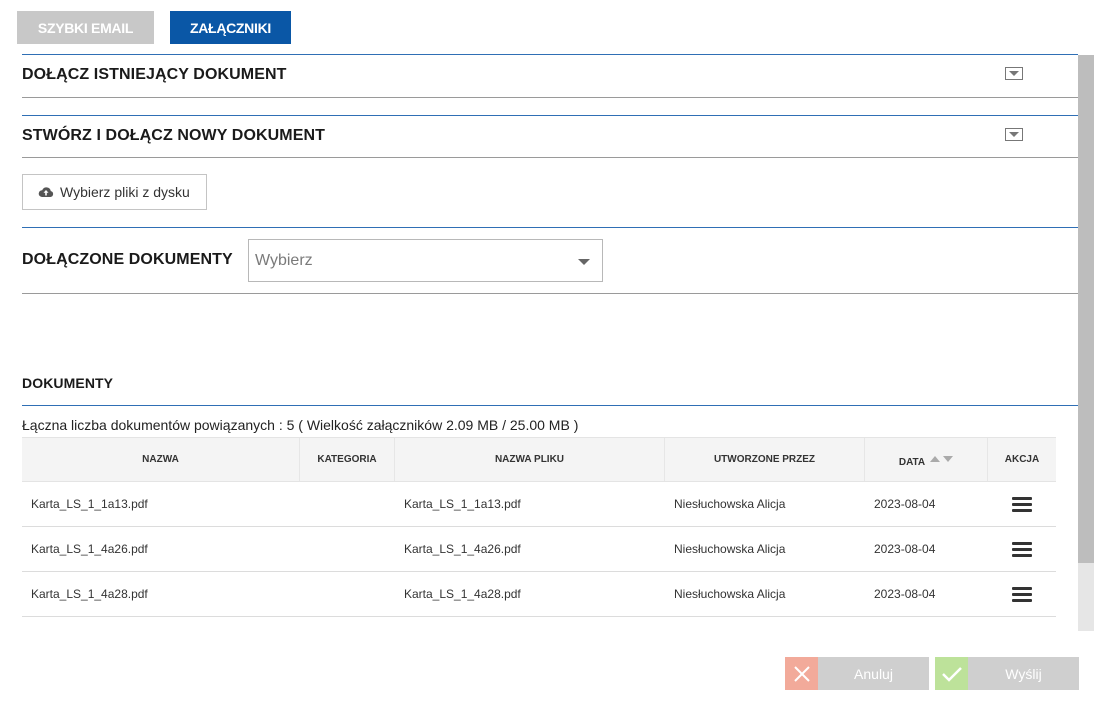 The image size is (1100, 706). Describe the element at coordinates (230, 27) in the screenshot. I see `tab-attachments: ZAŁĄCZNIKI` at that location.